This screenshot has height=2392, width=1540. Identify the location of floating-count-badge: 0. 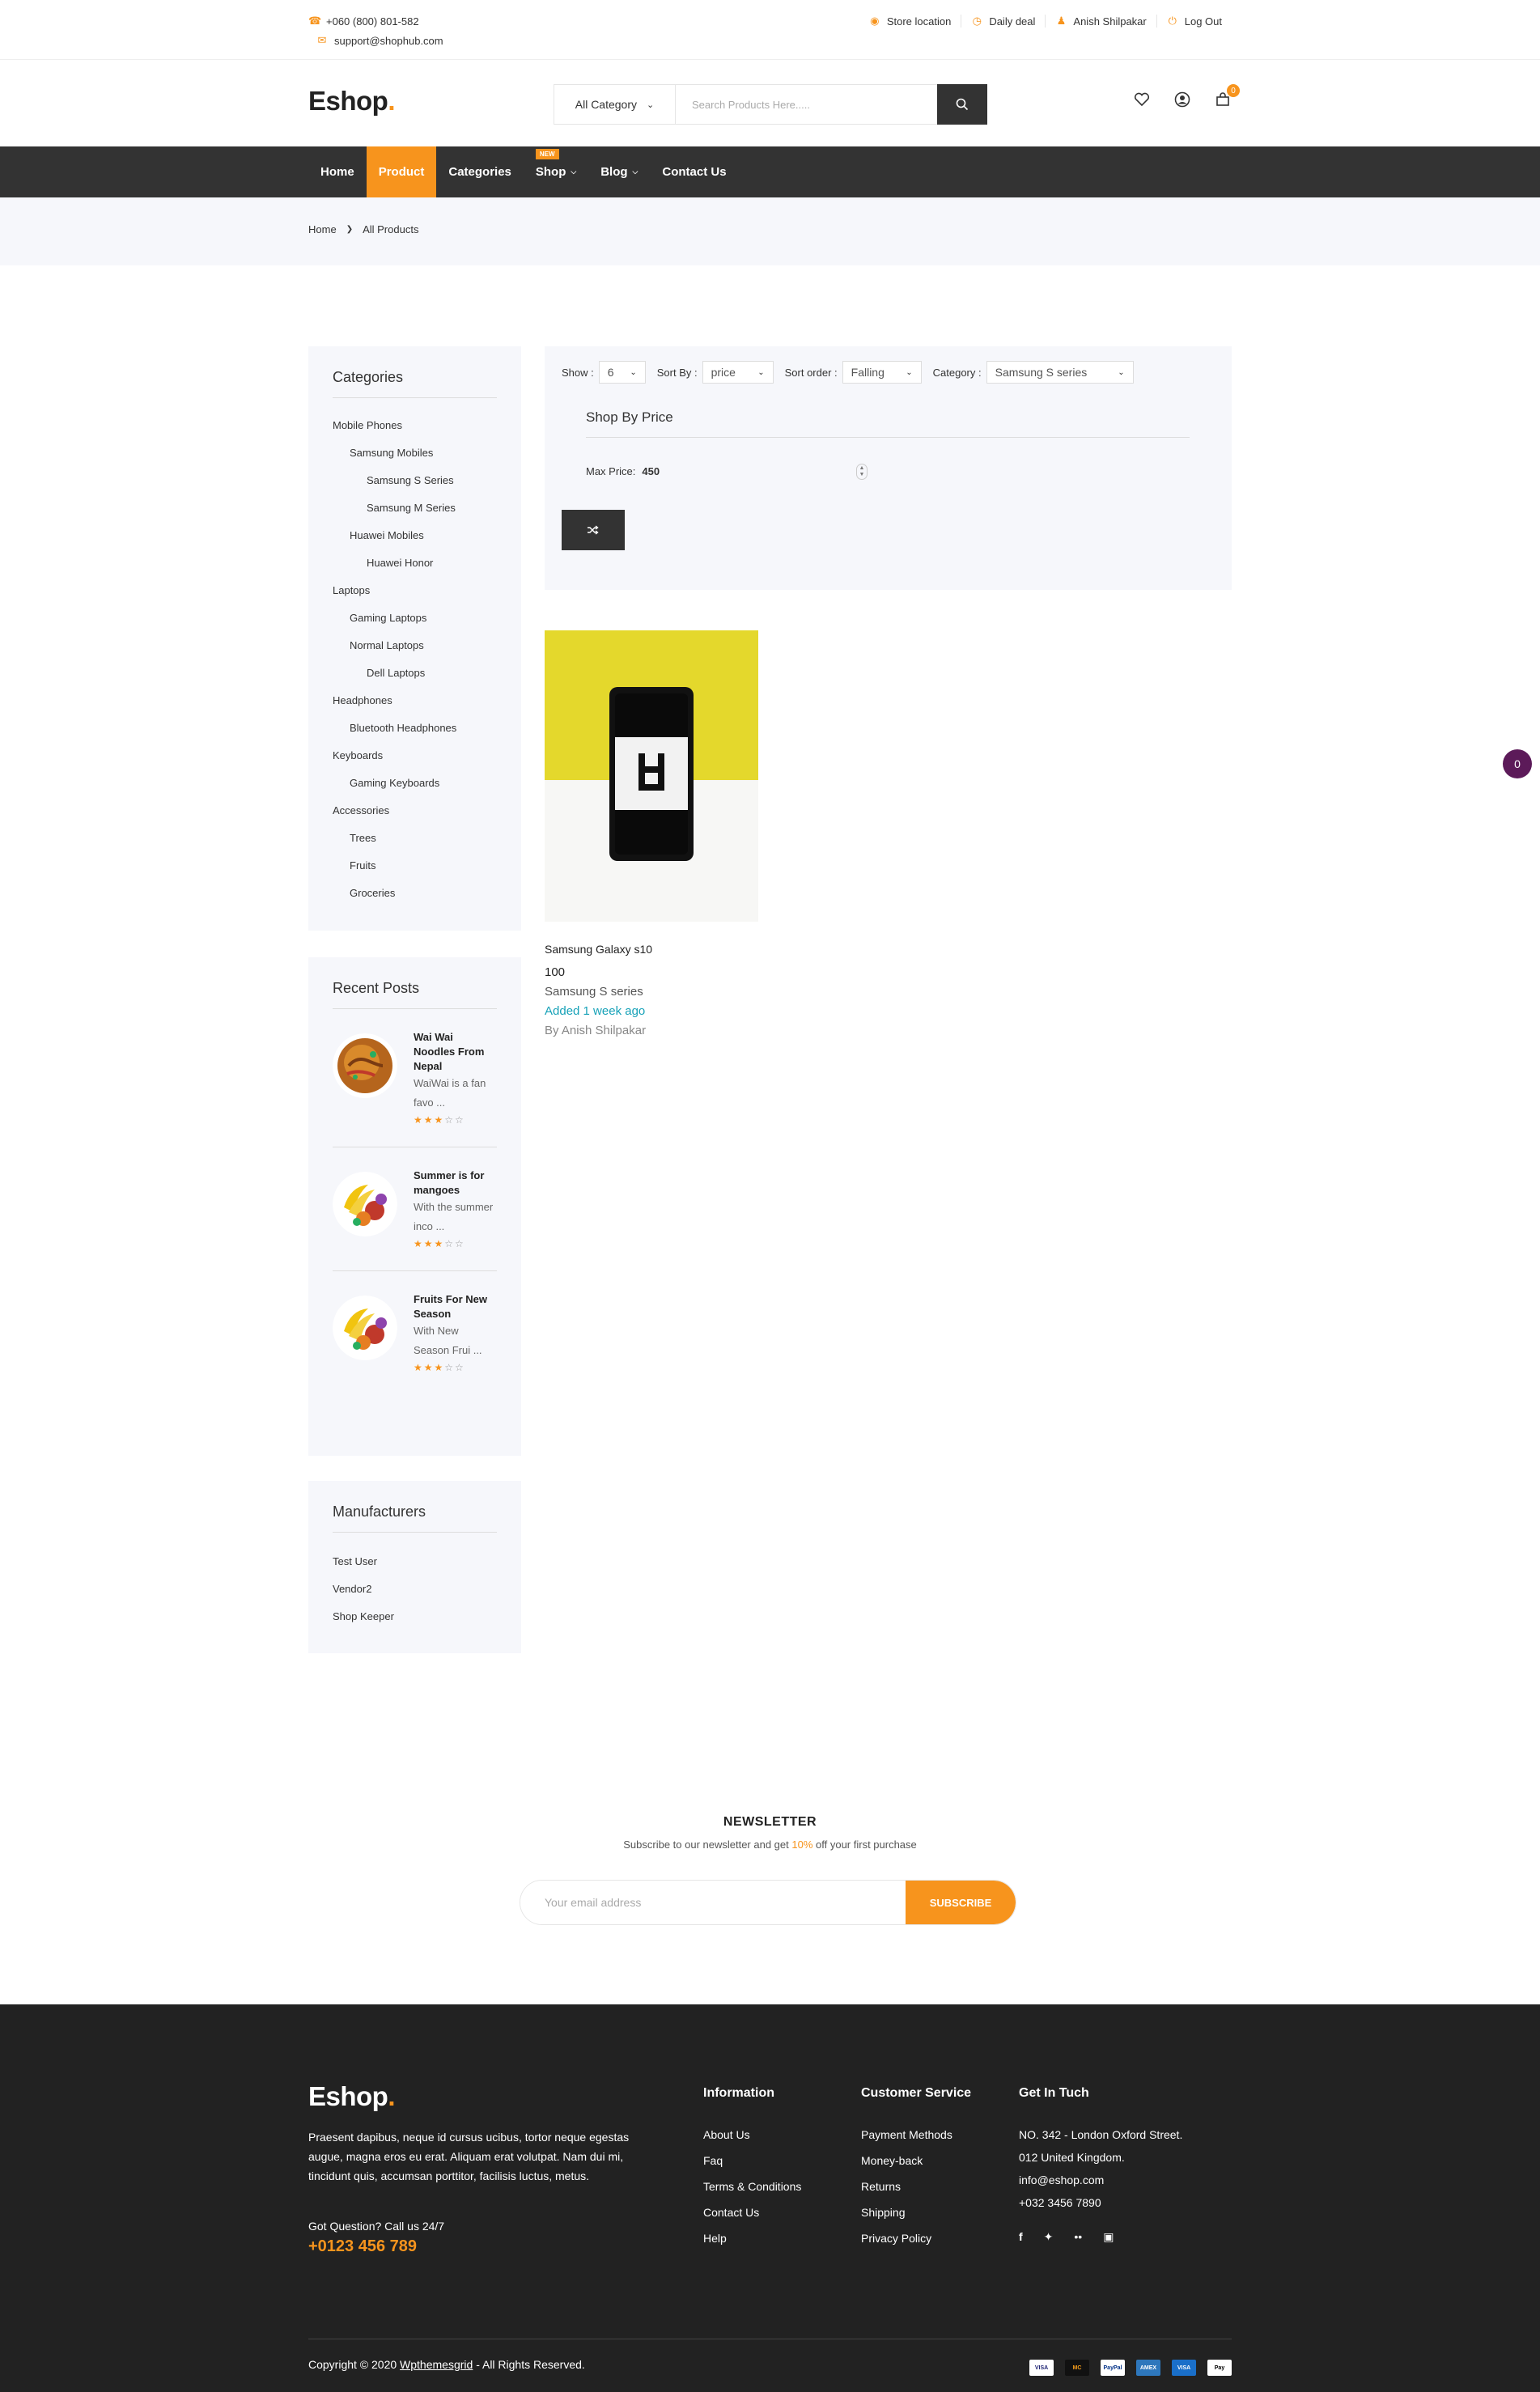
(1518, 763).